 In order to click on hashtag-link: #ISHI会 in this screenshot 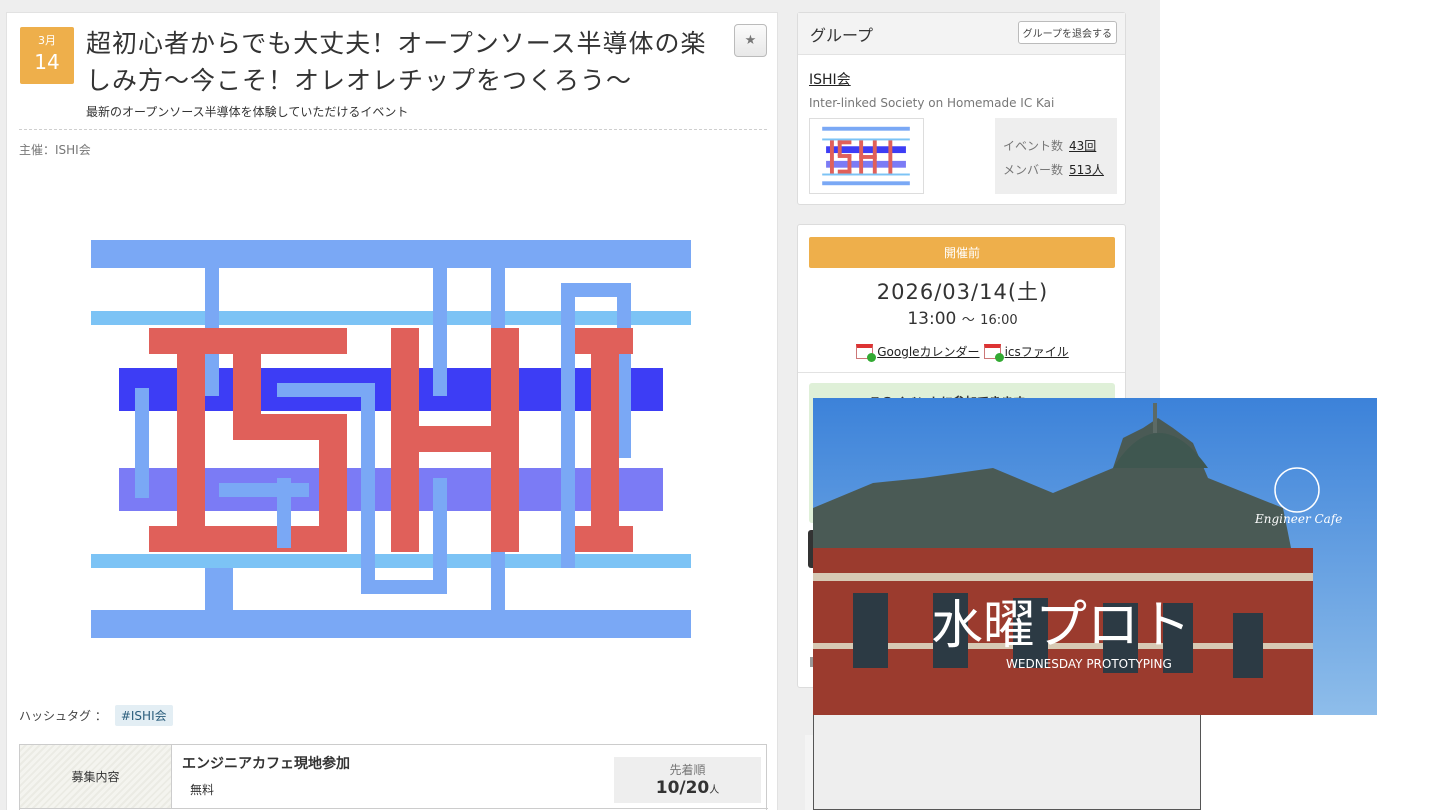, I will do `click(143, 715)`.